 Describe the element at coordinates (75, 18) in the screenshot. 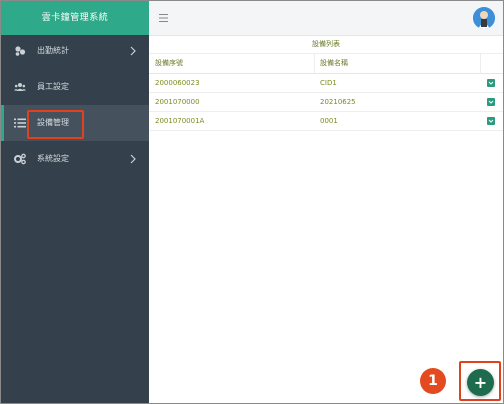

I see `app-title: 雲卡鐘管理系統` at that location.